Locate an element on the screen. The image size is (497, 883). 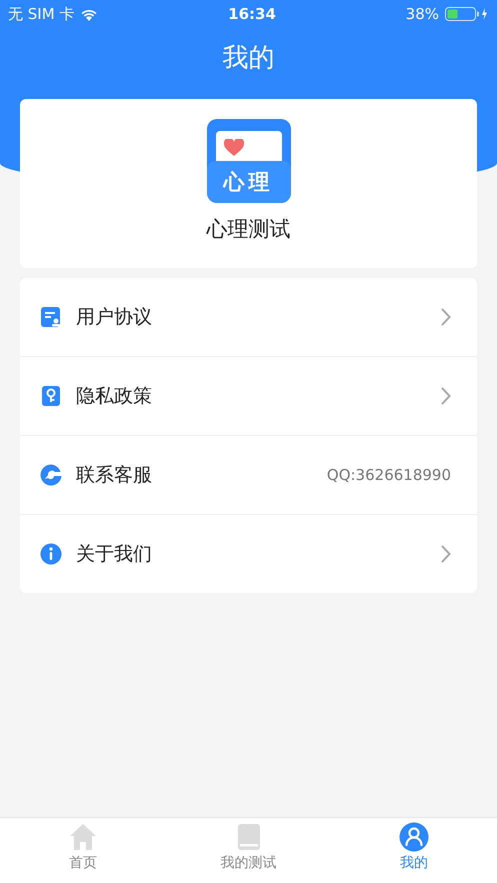
tab-item: 我的 is located at coordinates (414, 850).